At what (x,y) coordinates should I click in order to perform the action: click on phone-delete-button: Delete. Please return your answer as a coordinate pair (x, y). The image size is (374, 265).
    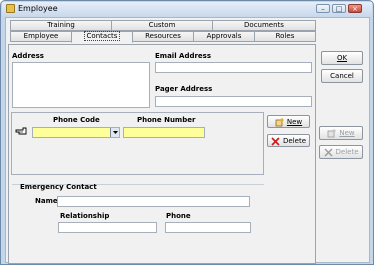
    Looking at the image, I should click on (288, 140).